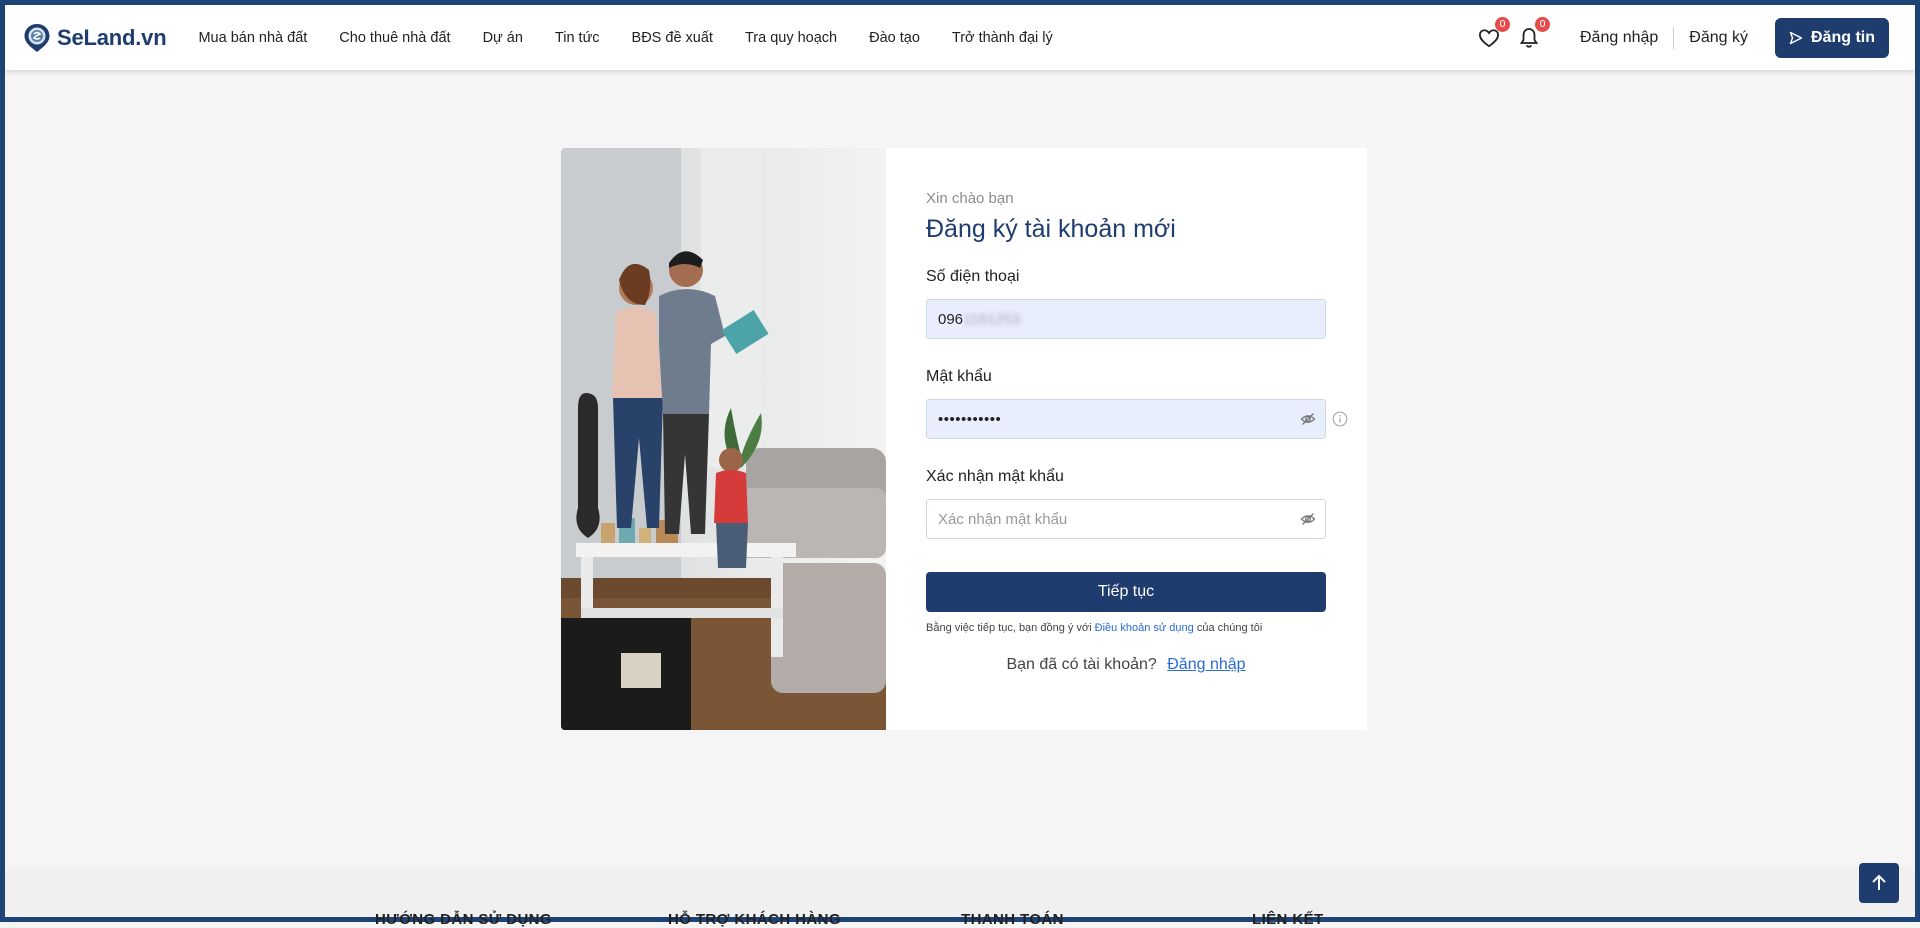 This screenshot has height=928, width=1920. What do you see at coordinates (973, 276) in the screenshot?
I see `phone-label: Số điện thoại` at bounding box center [973, 276].